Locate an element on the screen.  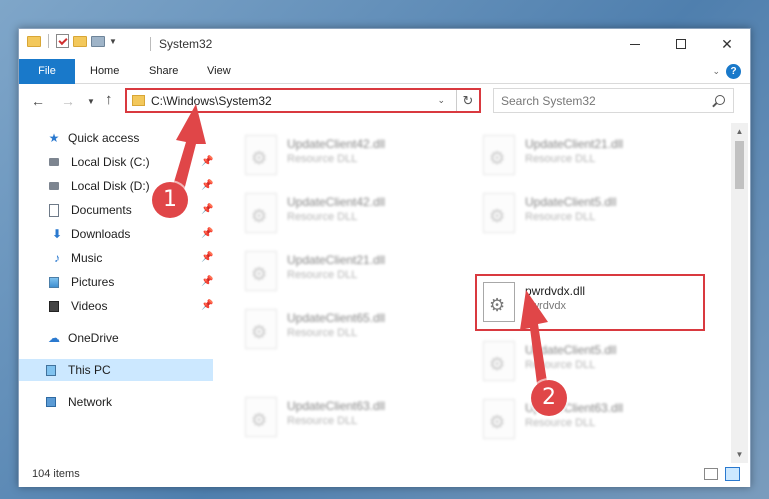
close-button: ✕ is located at coordinates (727, 44).